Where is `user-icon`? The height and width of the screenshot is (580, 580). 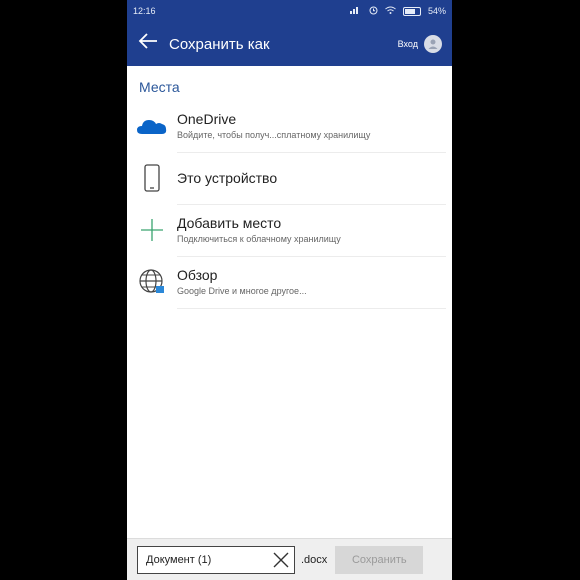
user-icon is located at coordinates (433, 44).